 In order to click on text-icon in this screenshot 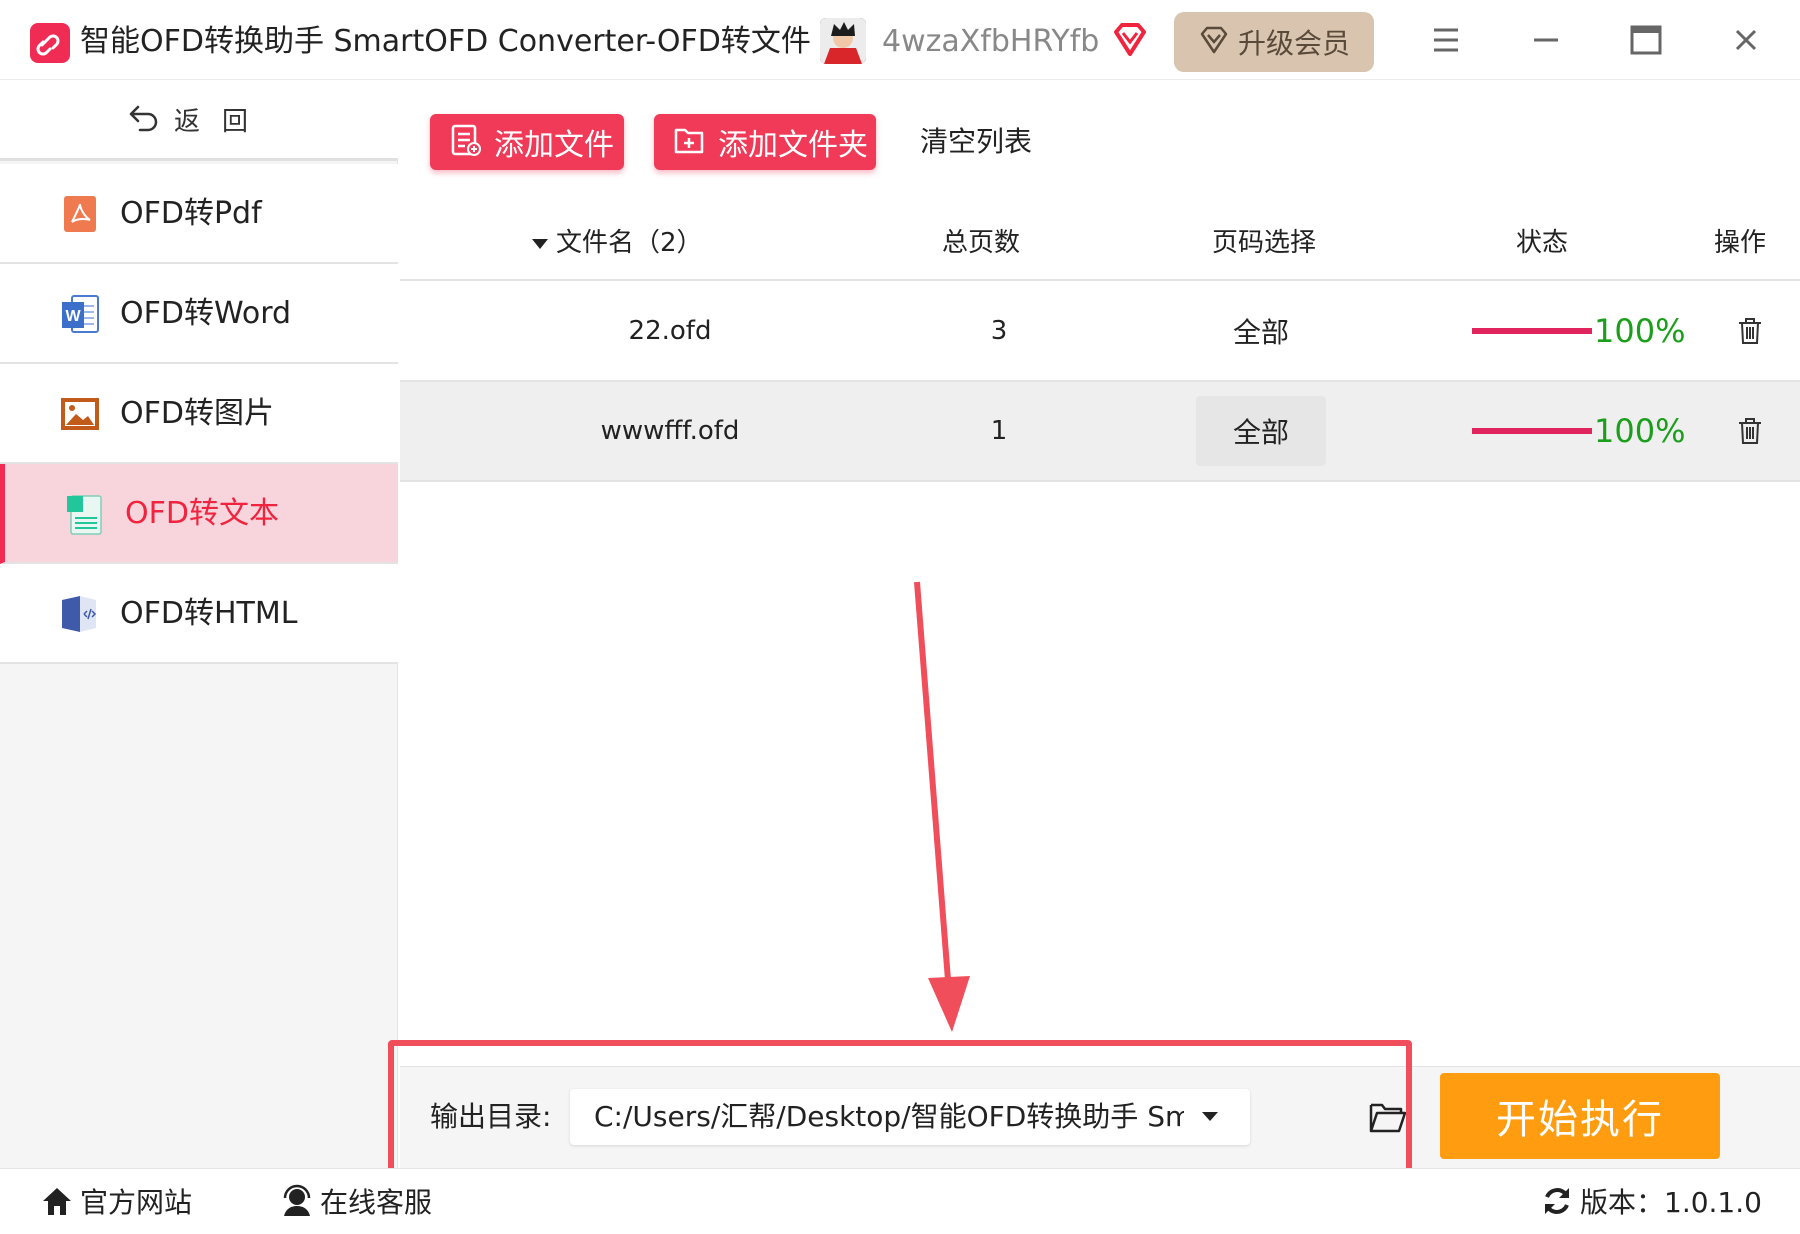, I will do `click(85, 514)`.